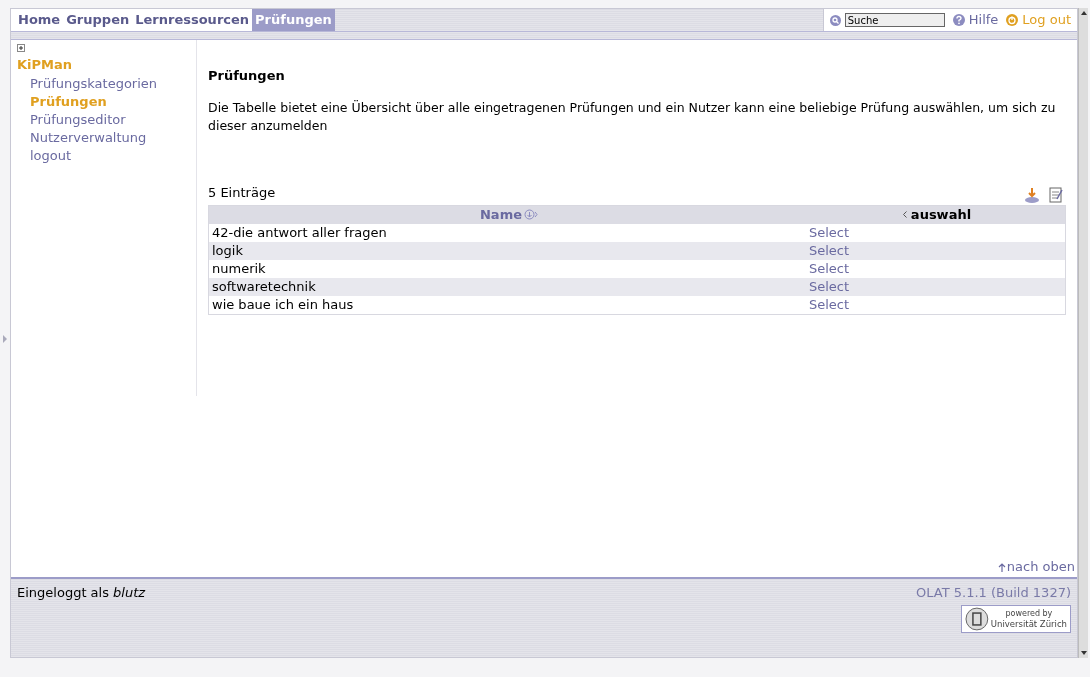 This screenshot has height=677, width=1090. I want to click on page-heading: Prüfungen, so click(247, 76).